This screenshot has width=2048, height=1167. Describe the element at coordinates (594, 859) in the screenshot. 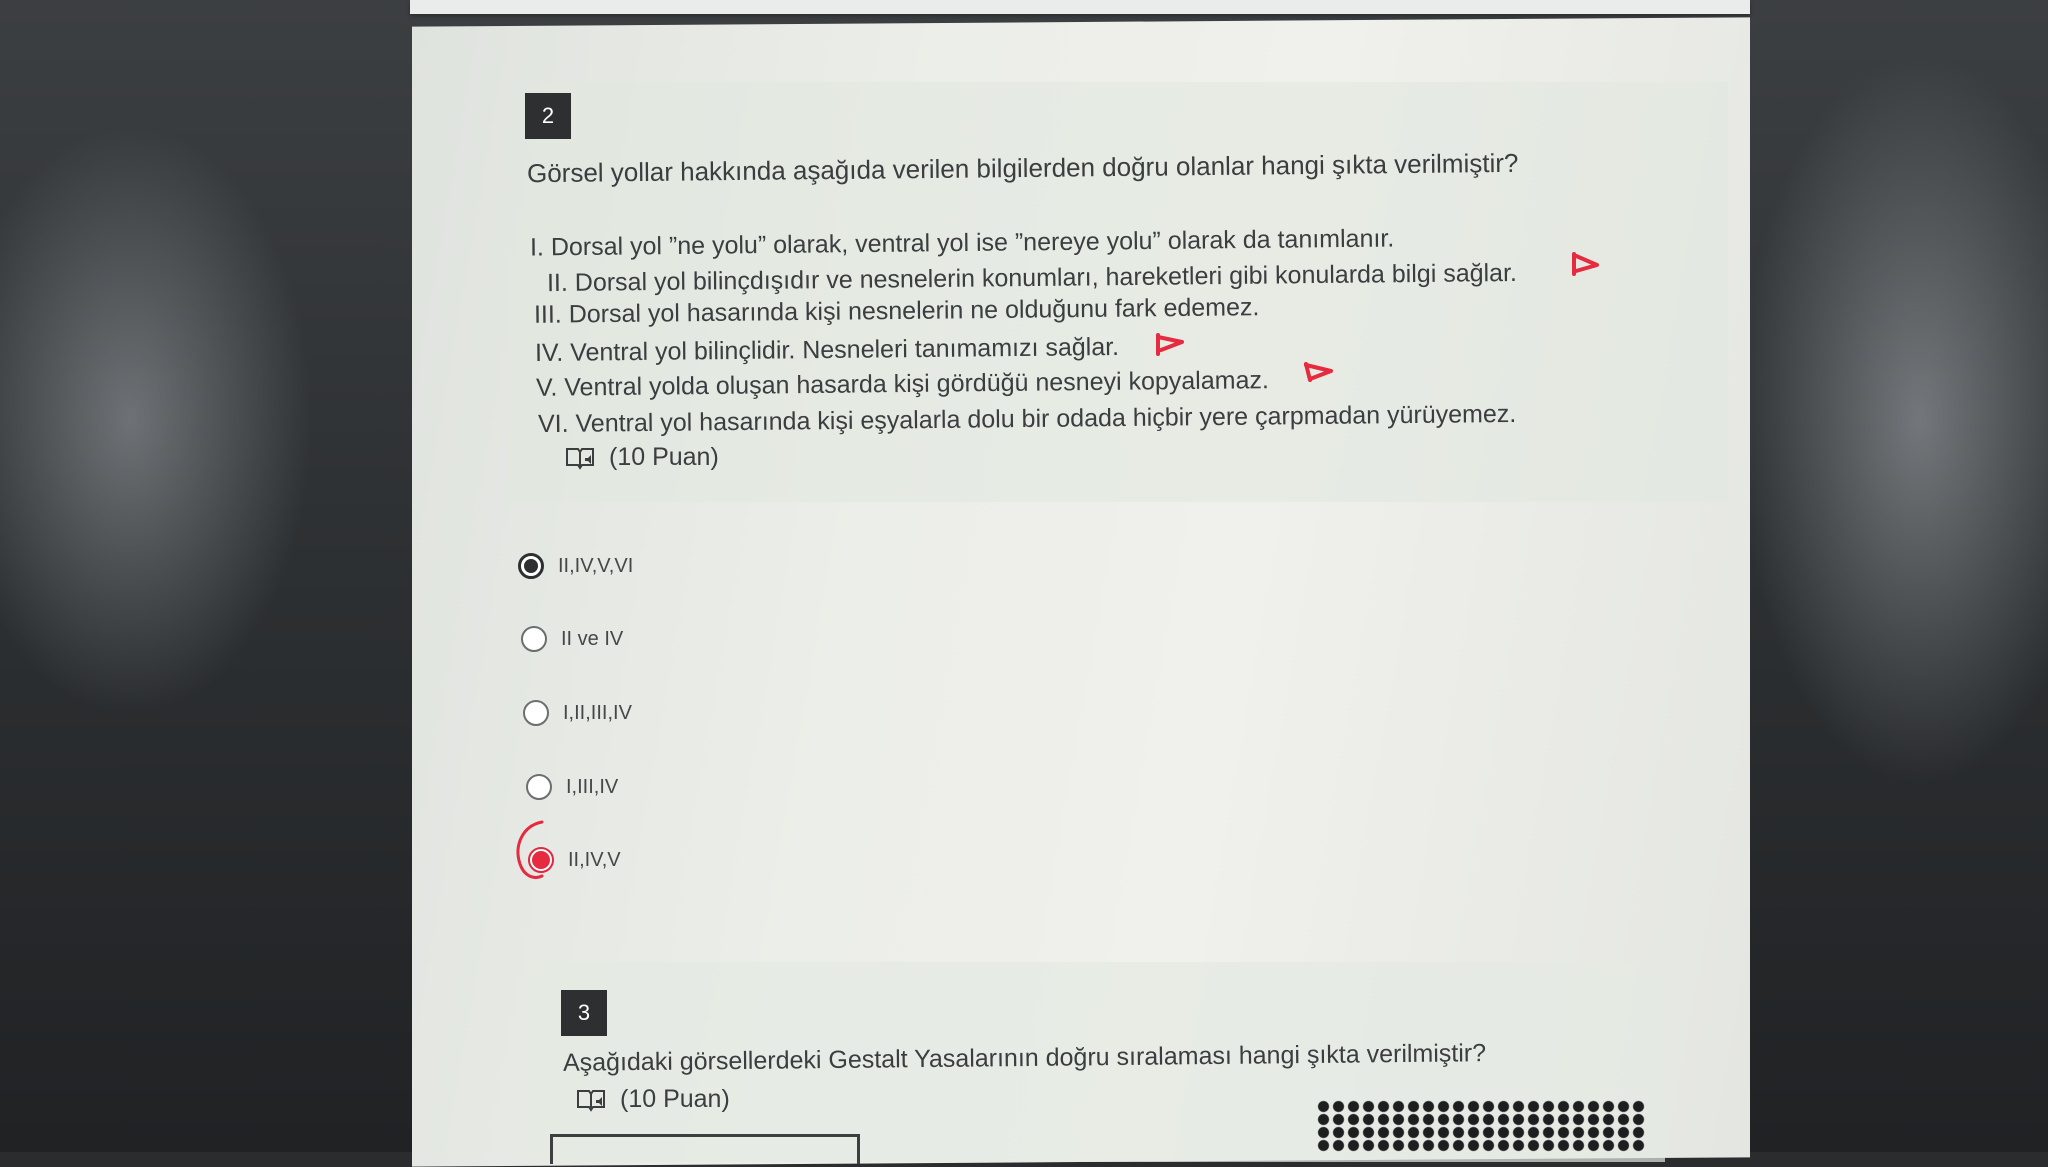

I see `option-label: II,IV,V` at that location.